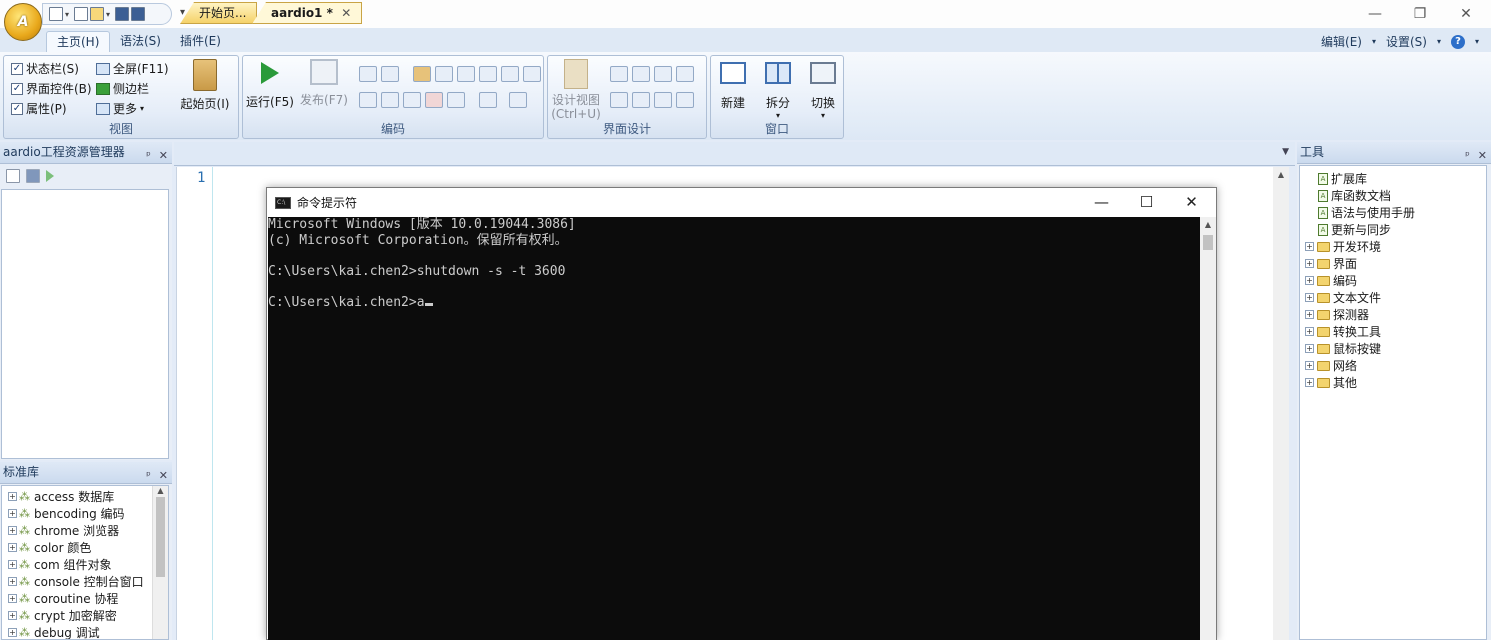 The height and width of the screenshot is (640, 1491). What do you see at coordinates (85, 581) in the screenshot?
I see `list-item: + ⁂ console 控制台窗口` at bounding box center [85, 581].